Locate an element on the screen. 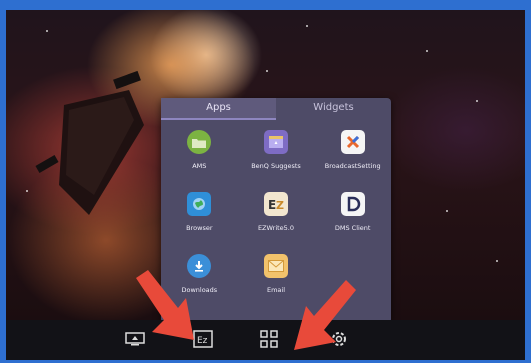 Image resolution: width=531 pixels, height=363 pixels. svg-text: Z is located at coordinates (280, 205).